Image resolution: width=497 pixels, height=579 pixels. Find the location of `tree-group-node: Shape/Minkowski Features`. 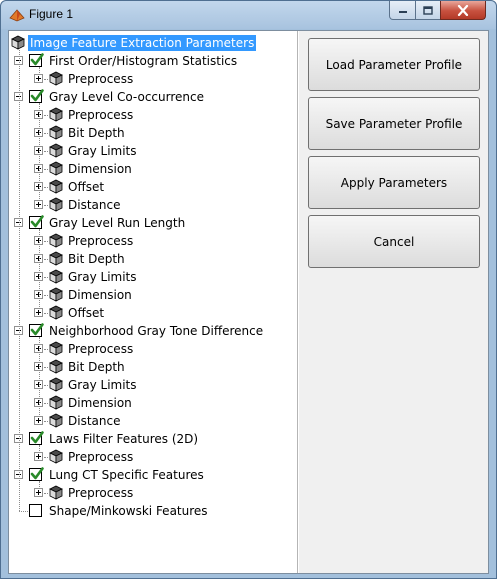

tree-group-node: Shape/Minkowski Features is located at coordinates (153, 511).